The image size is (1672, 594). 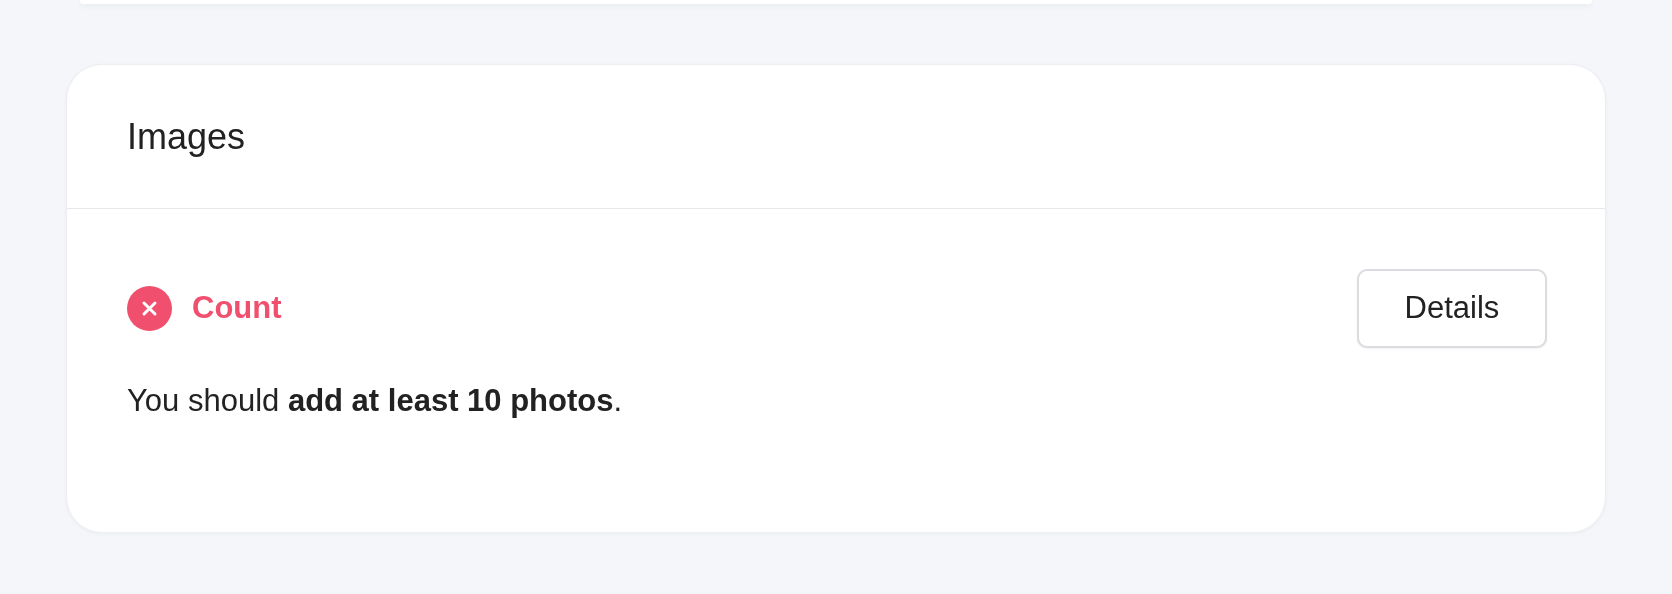 I want to click on check-message: You should add at least 10 photos., so click(x=375, y=401).